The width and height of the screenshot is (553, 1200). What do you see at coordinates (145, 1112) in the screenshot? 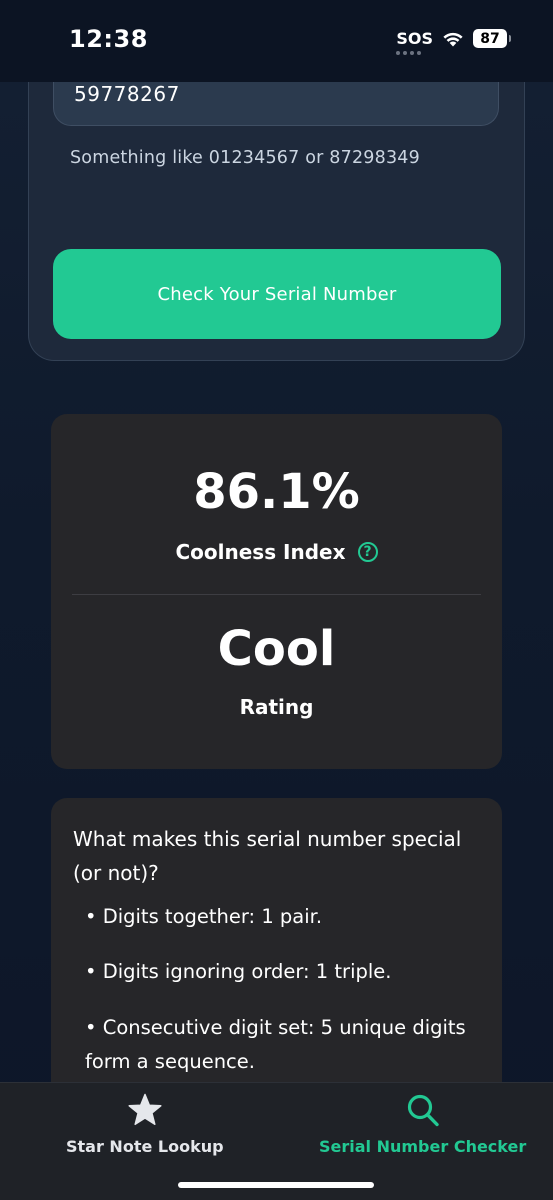
I see `star-icon` at bounding box center [145, 1112].